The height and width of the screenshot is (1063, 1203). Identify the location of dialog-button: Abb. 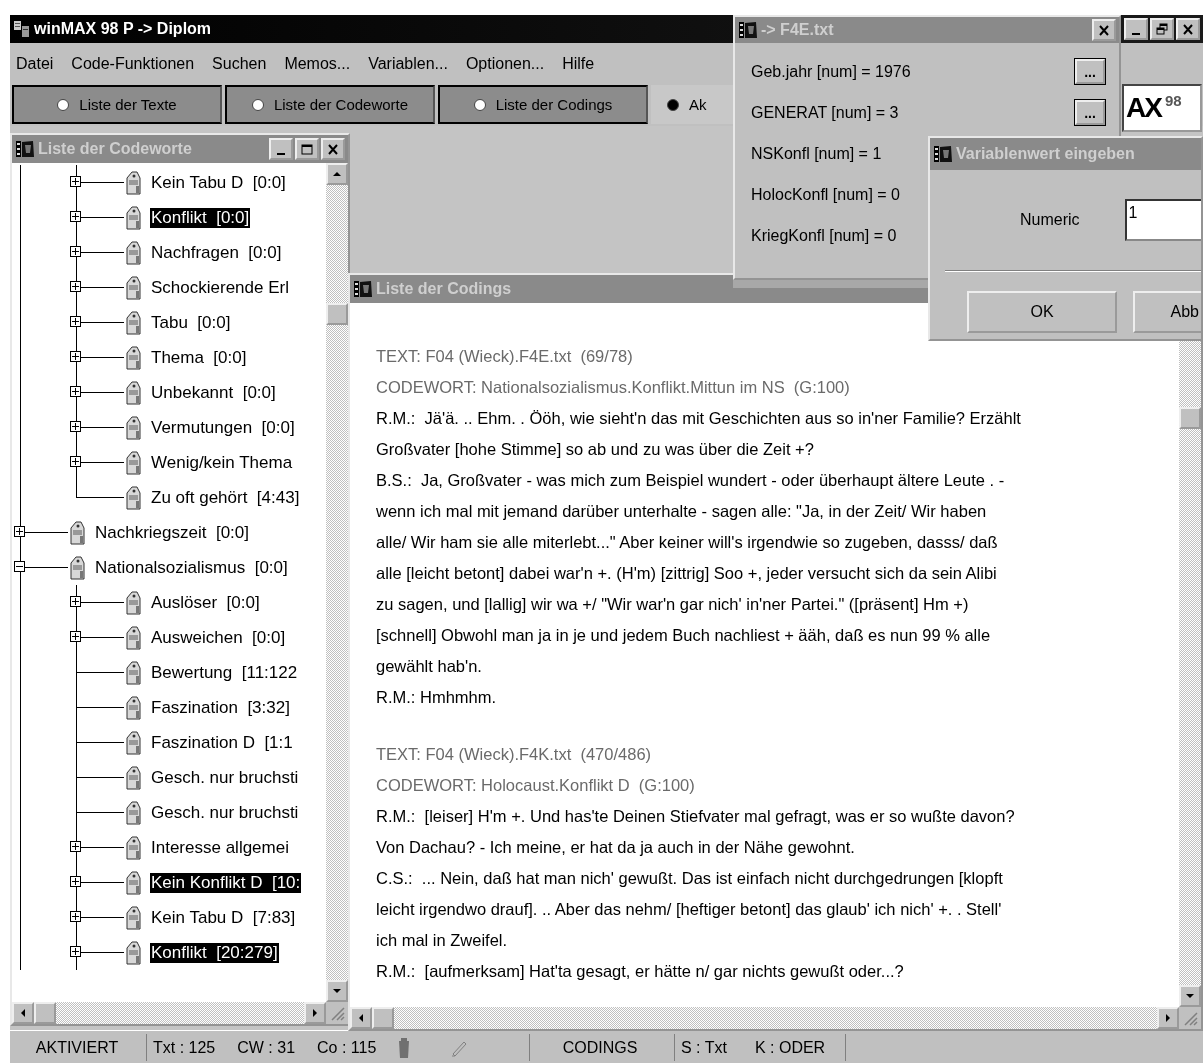
(1167, 312).